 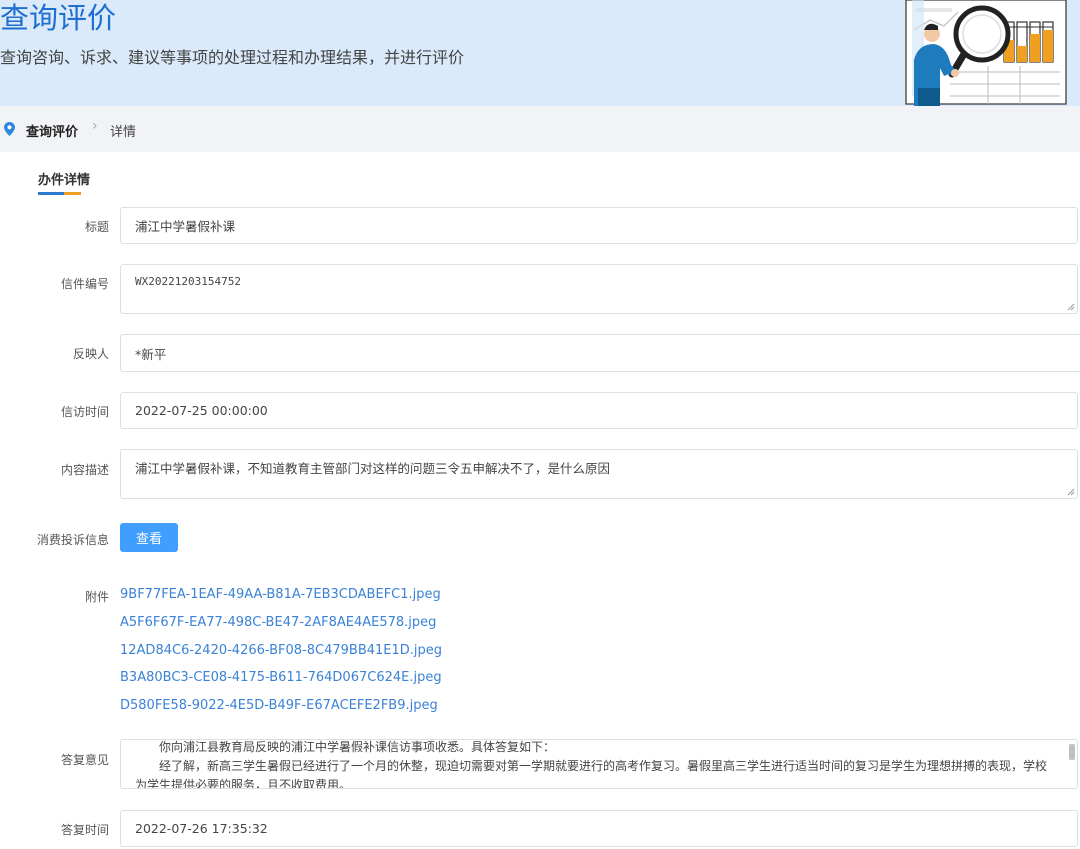 I want to click on reply-time-field: 2022-07-26 17:35:32, so click(x=599, y=828).